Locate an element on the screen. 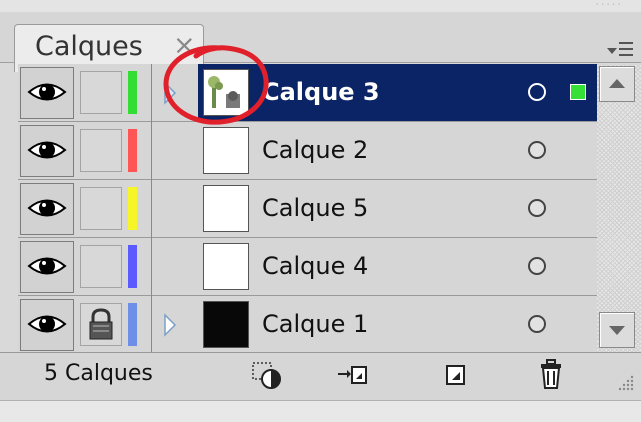 This screenshot has width=641, height=422. tab-bar: Calques × is located at coordinates (320, 42).